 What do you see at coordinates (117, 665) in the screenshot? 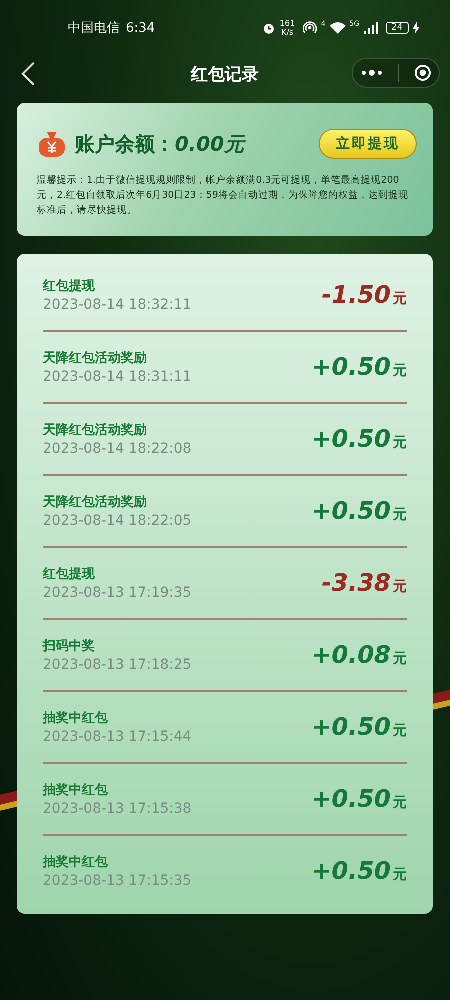
I see `record-time: 2023-08-13 17:18:25` at bounding box center [117, 665].